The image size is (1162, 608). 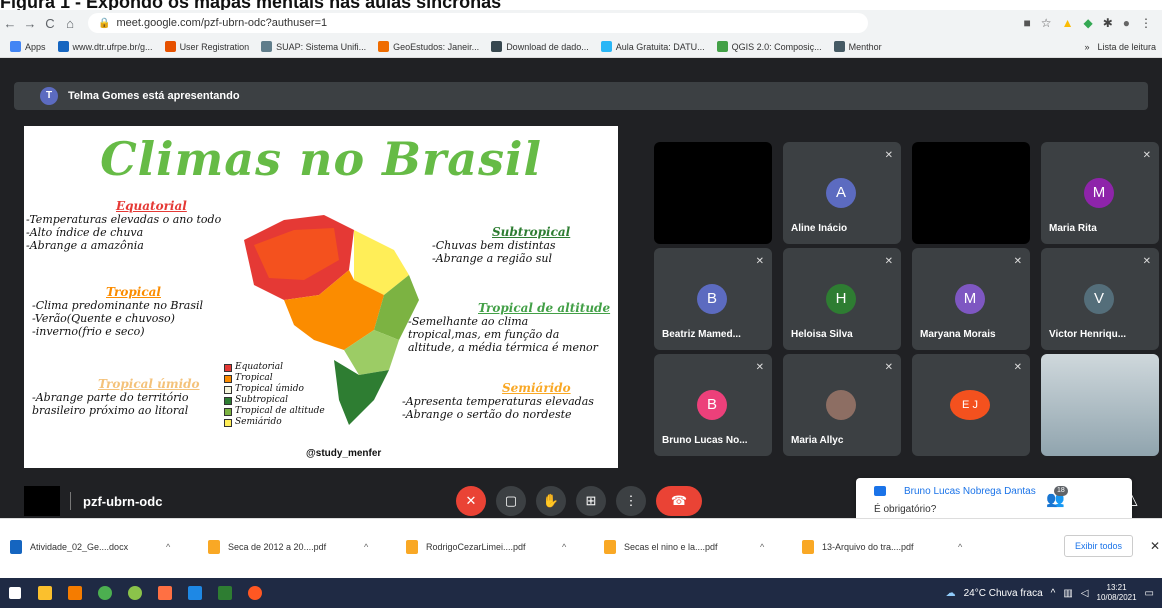 I want to click on equatorial-heading: Equatorial, so click(x=151, y=206).